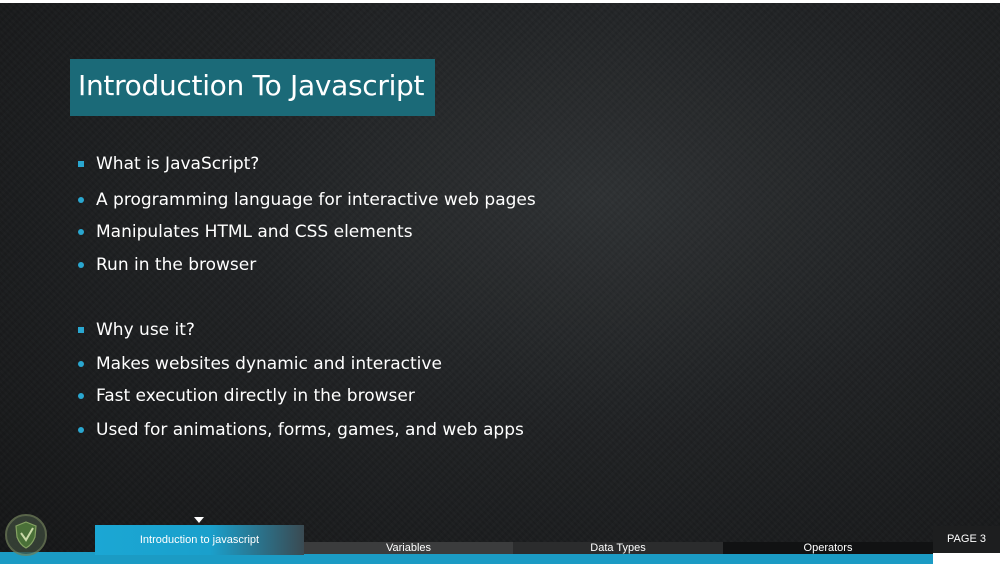  What do you see at coordinates (966, 539) in the screenshot?
I see `page-number-label: PAGE 3` at bounding box center [966, 539].